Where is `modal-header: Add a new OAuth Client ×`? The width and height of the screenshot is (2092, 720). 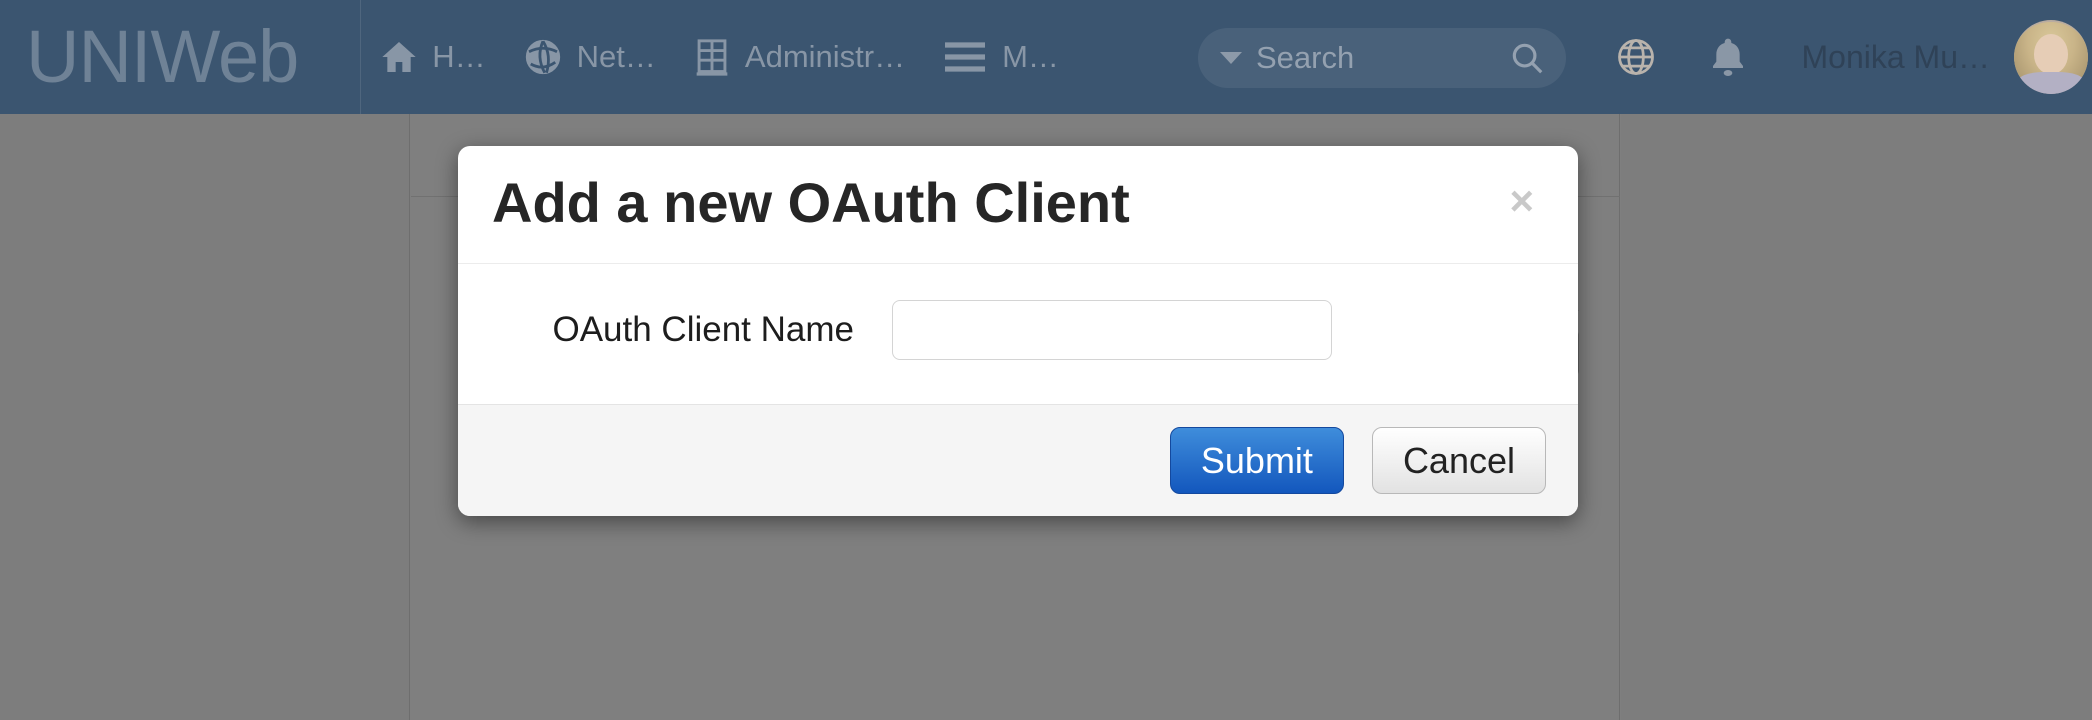
modal-header: Add a new OAuth Client × is located at coordinates (1018, 205).